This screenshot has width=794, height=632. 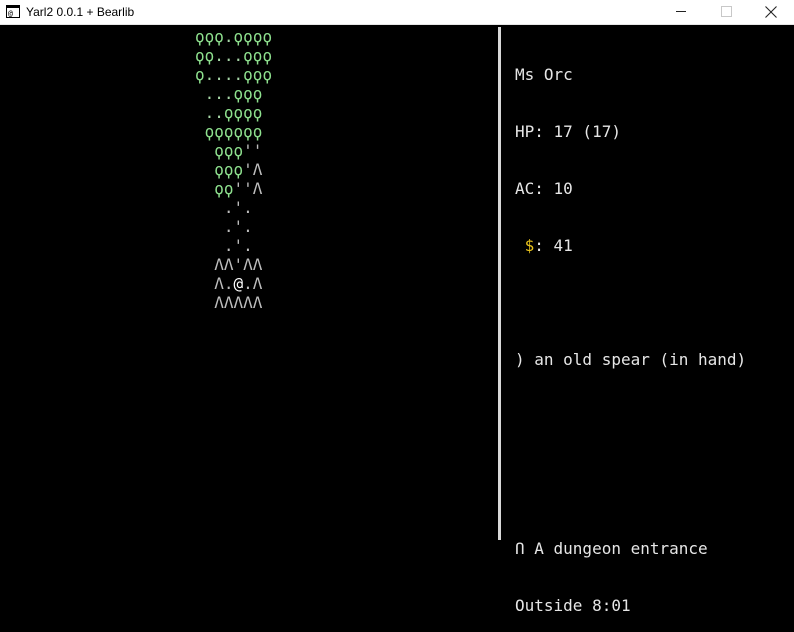 What do you see at coordinates (200, 74) in the screenshot?
I see `tree-tiles: ϙ` at bounding box center [200, 74].